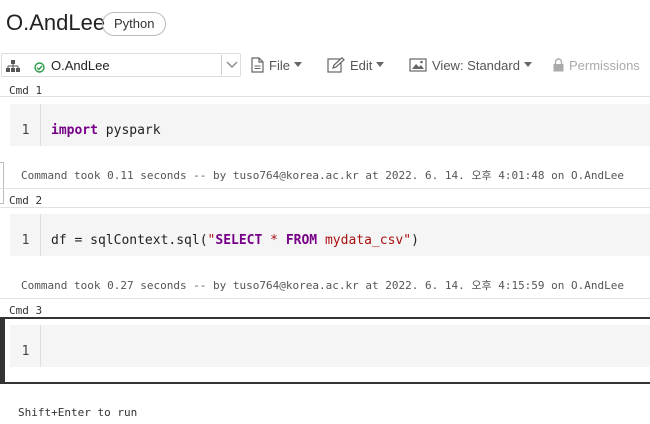 This screenshot has height=424, width=650. I want to click on view-menu: View: Standard, so click(470, 65).